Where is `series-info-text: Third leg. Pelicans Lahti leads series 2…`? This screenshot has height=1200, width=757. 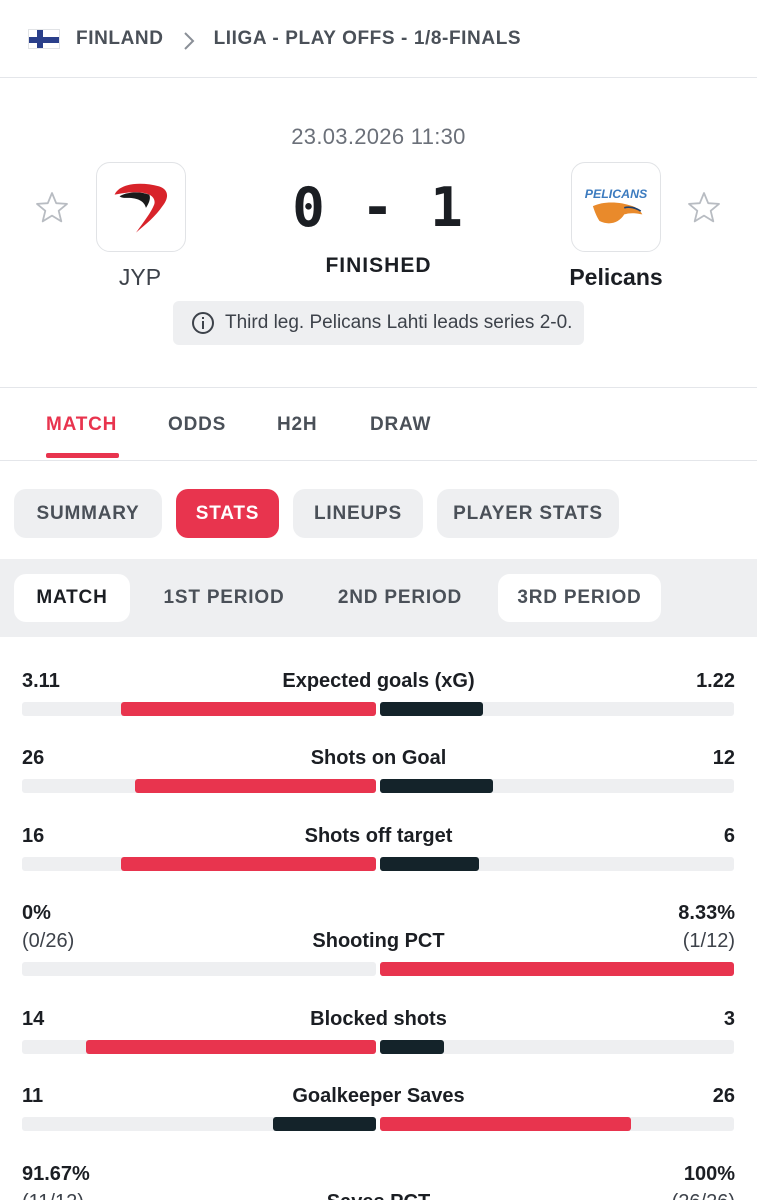
series-info-text: Third leg. Pelicans Lahti leads series 2… is located at coordinates (399, 322).